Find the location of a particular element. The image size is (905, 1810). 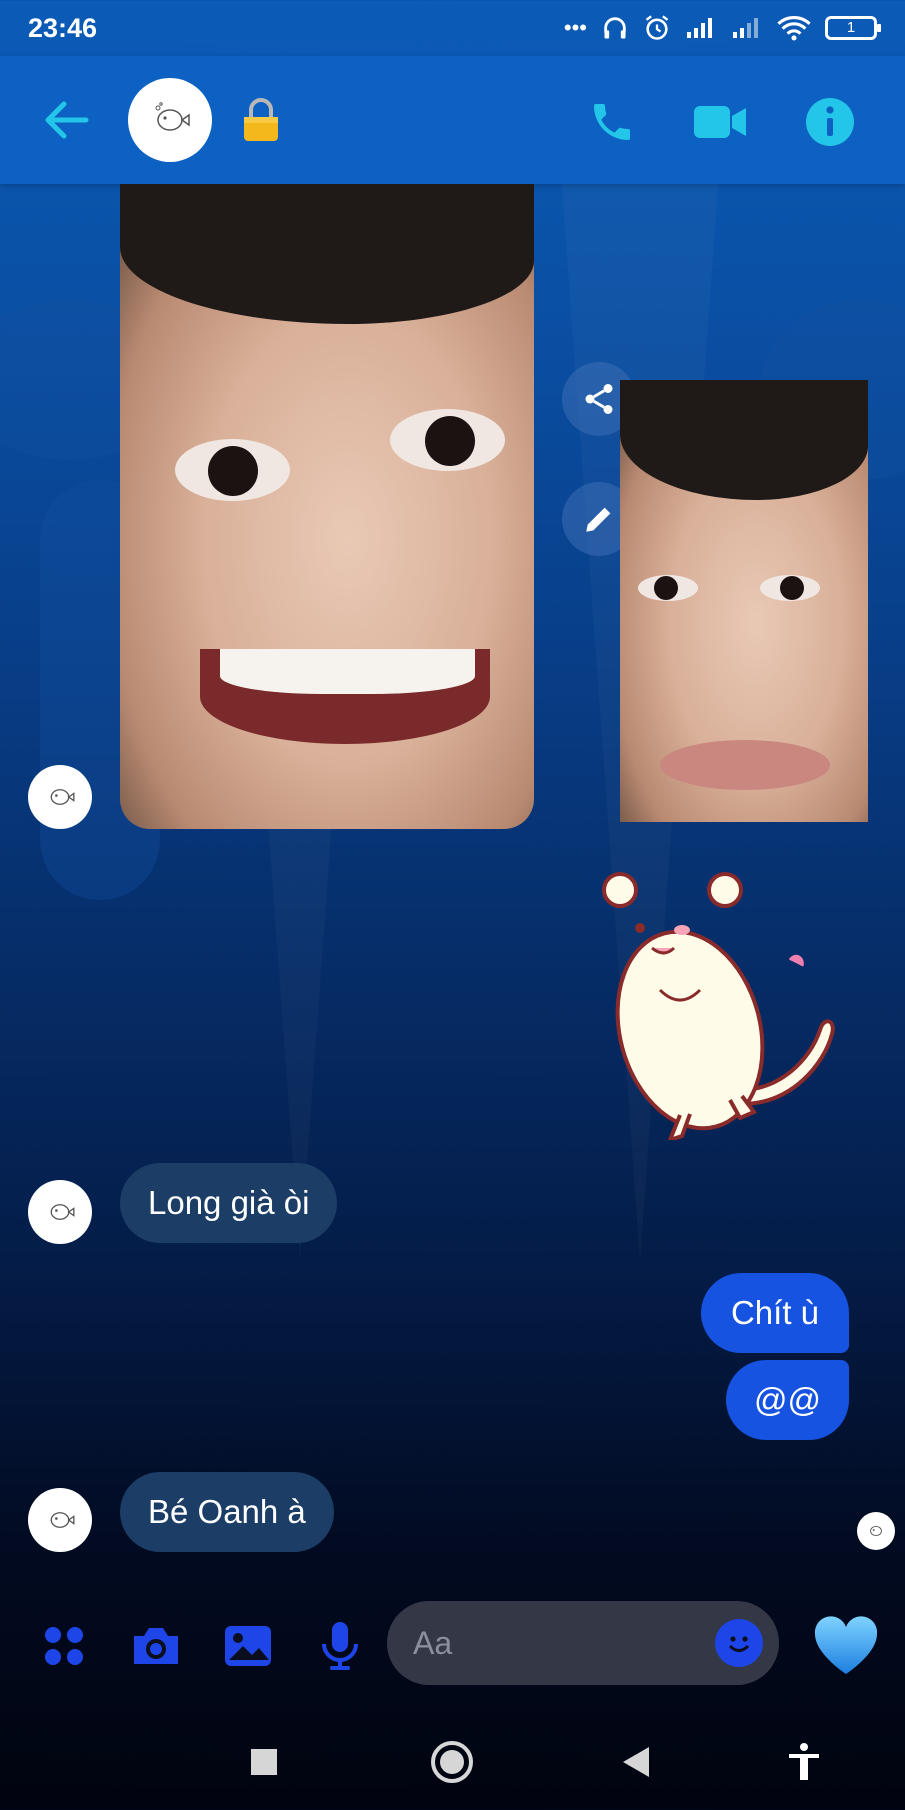

hamster-sticker is located at coordinates (715, 1000).